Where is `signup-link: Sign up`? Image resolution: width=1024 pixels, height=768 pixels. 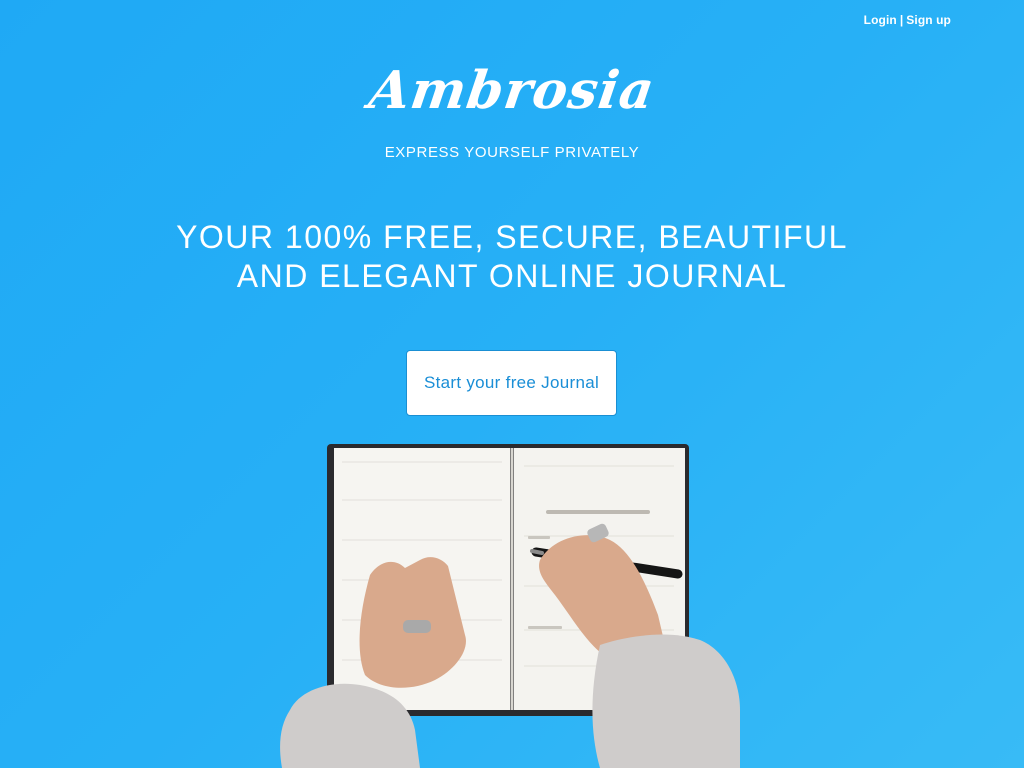 signup-link: Sign up is located at coordinates (928, 20).